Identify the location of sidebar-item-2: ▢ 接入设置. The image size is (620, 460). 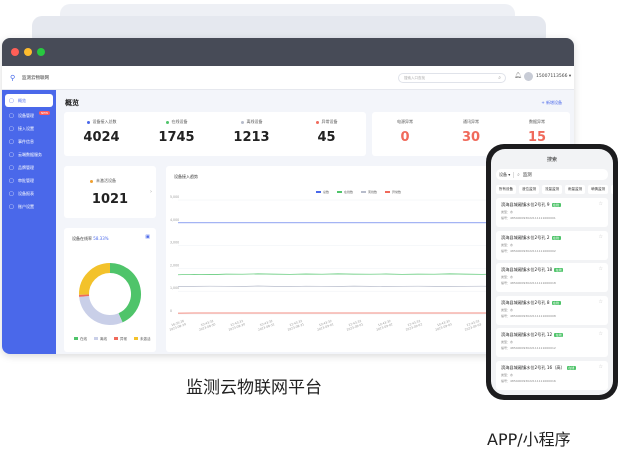
(29, 128).